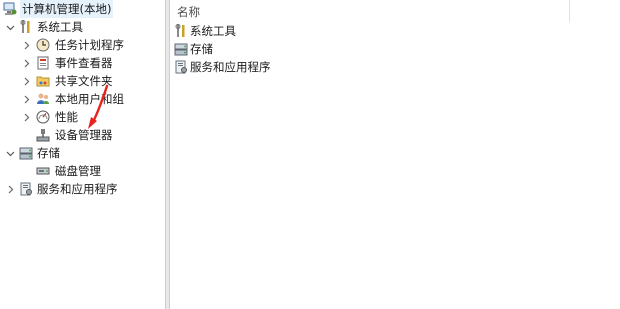  I want to click on tree-item-label: 计算机管理(本地), so click(67, 9).